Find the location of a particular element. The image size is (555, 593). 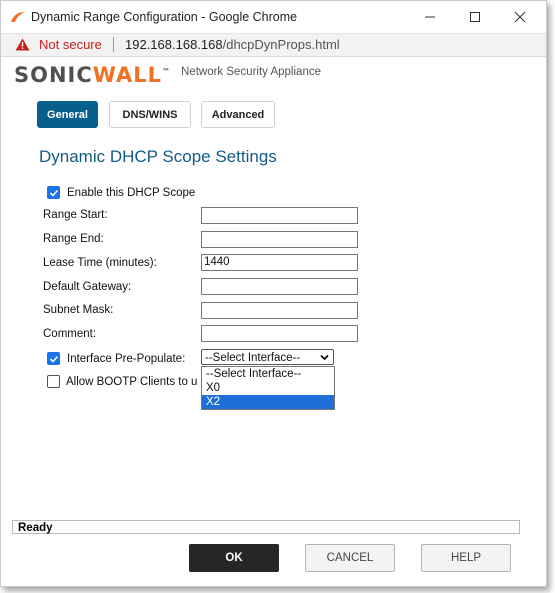

dropdown-option-highlighted: X2 is located at coordinates (268, 402).